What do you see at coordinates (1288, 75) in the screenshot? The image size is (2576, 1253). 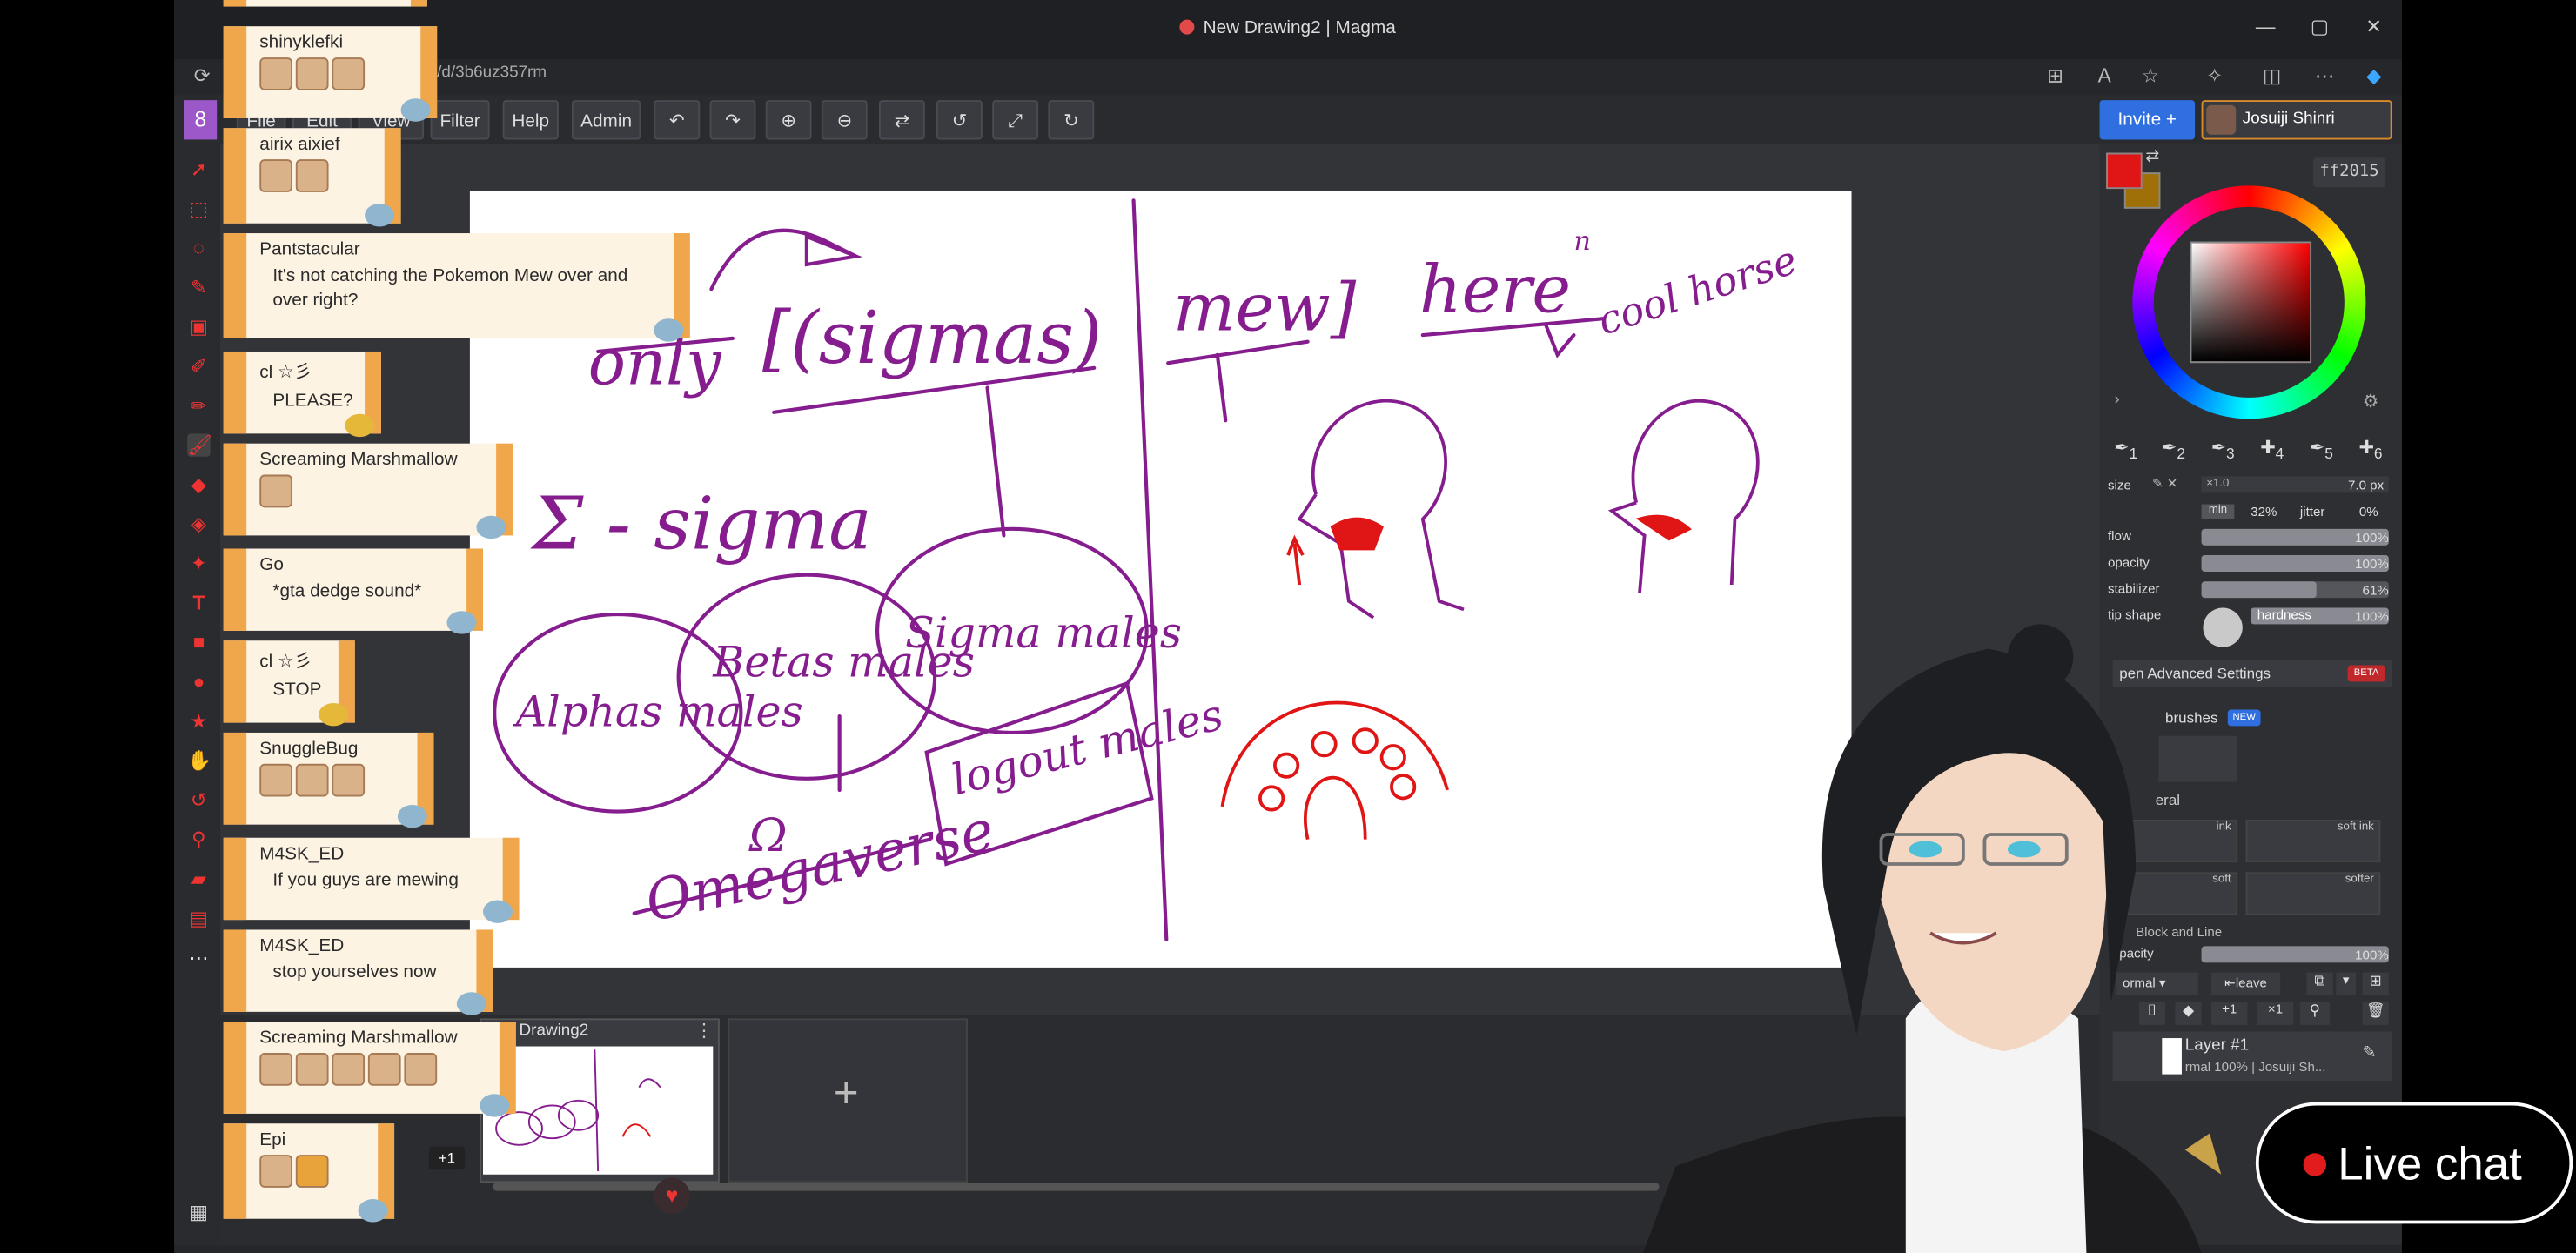 I see `address-bar: ⟳ /d/3b6uz357rm ⊞ A ☆ ✧ ◫ ⋯ ◆` at bounding box center [1288, 75].